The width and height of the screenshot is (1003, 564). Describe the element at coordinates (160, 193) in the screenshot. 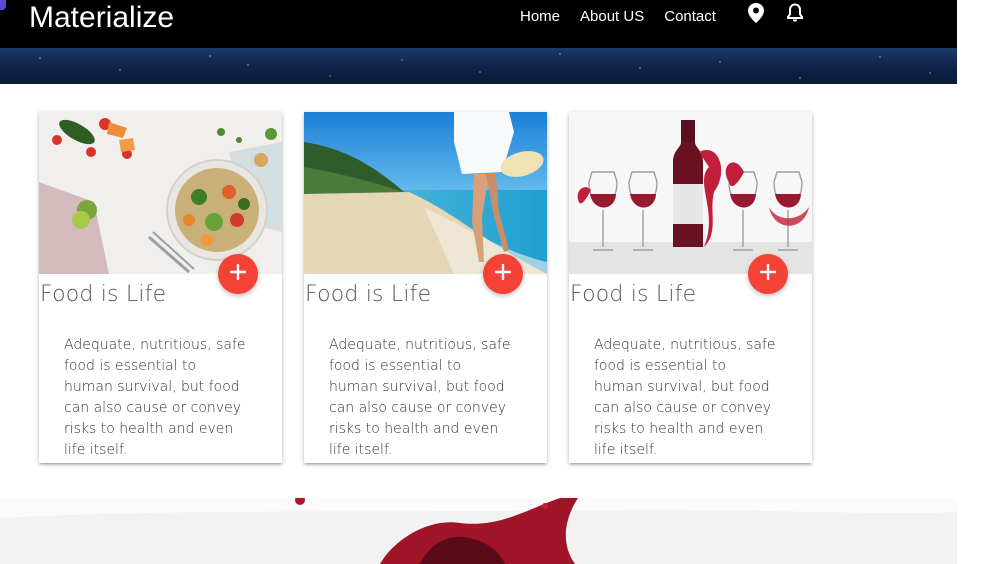

I see `food-bowl-photo` at that location.